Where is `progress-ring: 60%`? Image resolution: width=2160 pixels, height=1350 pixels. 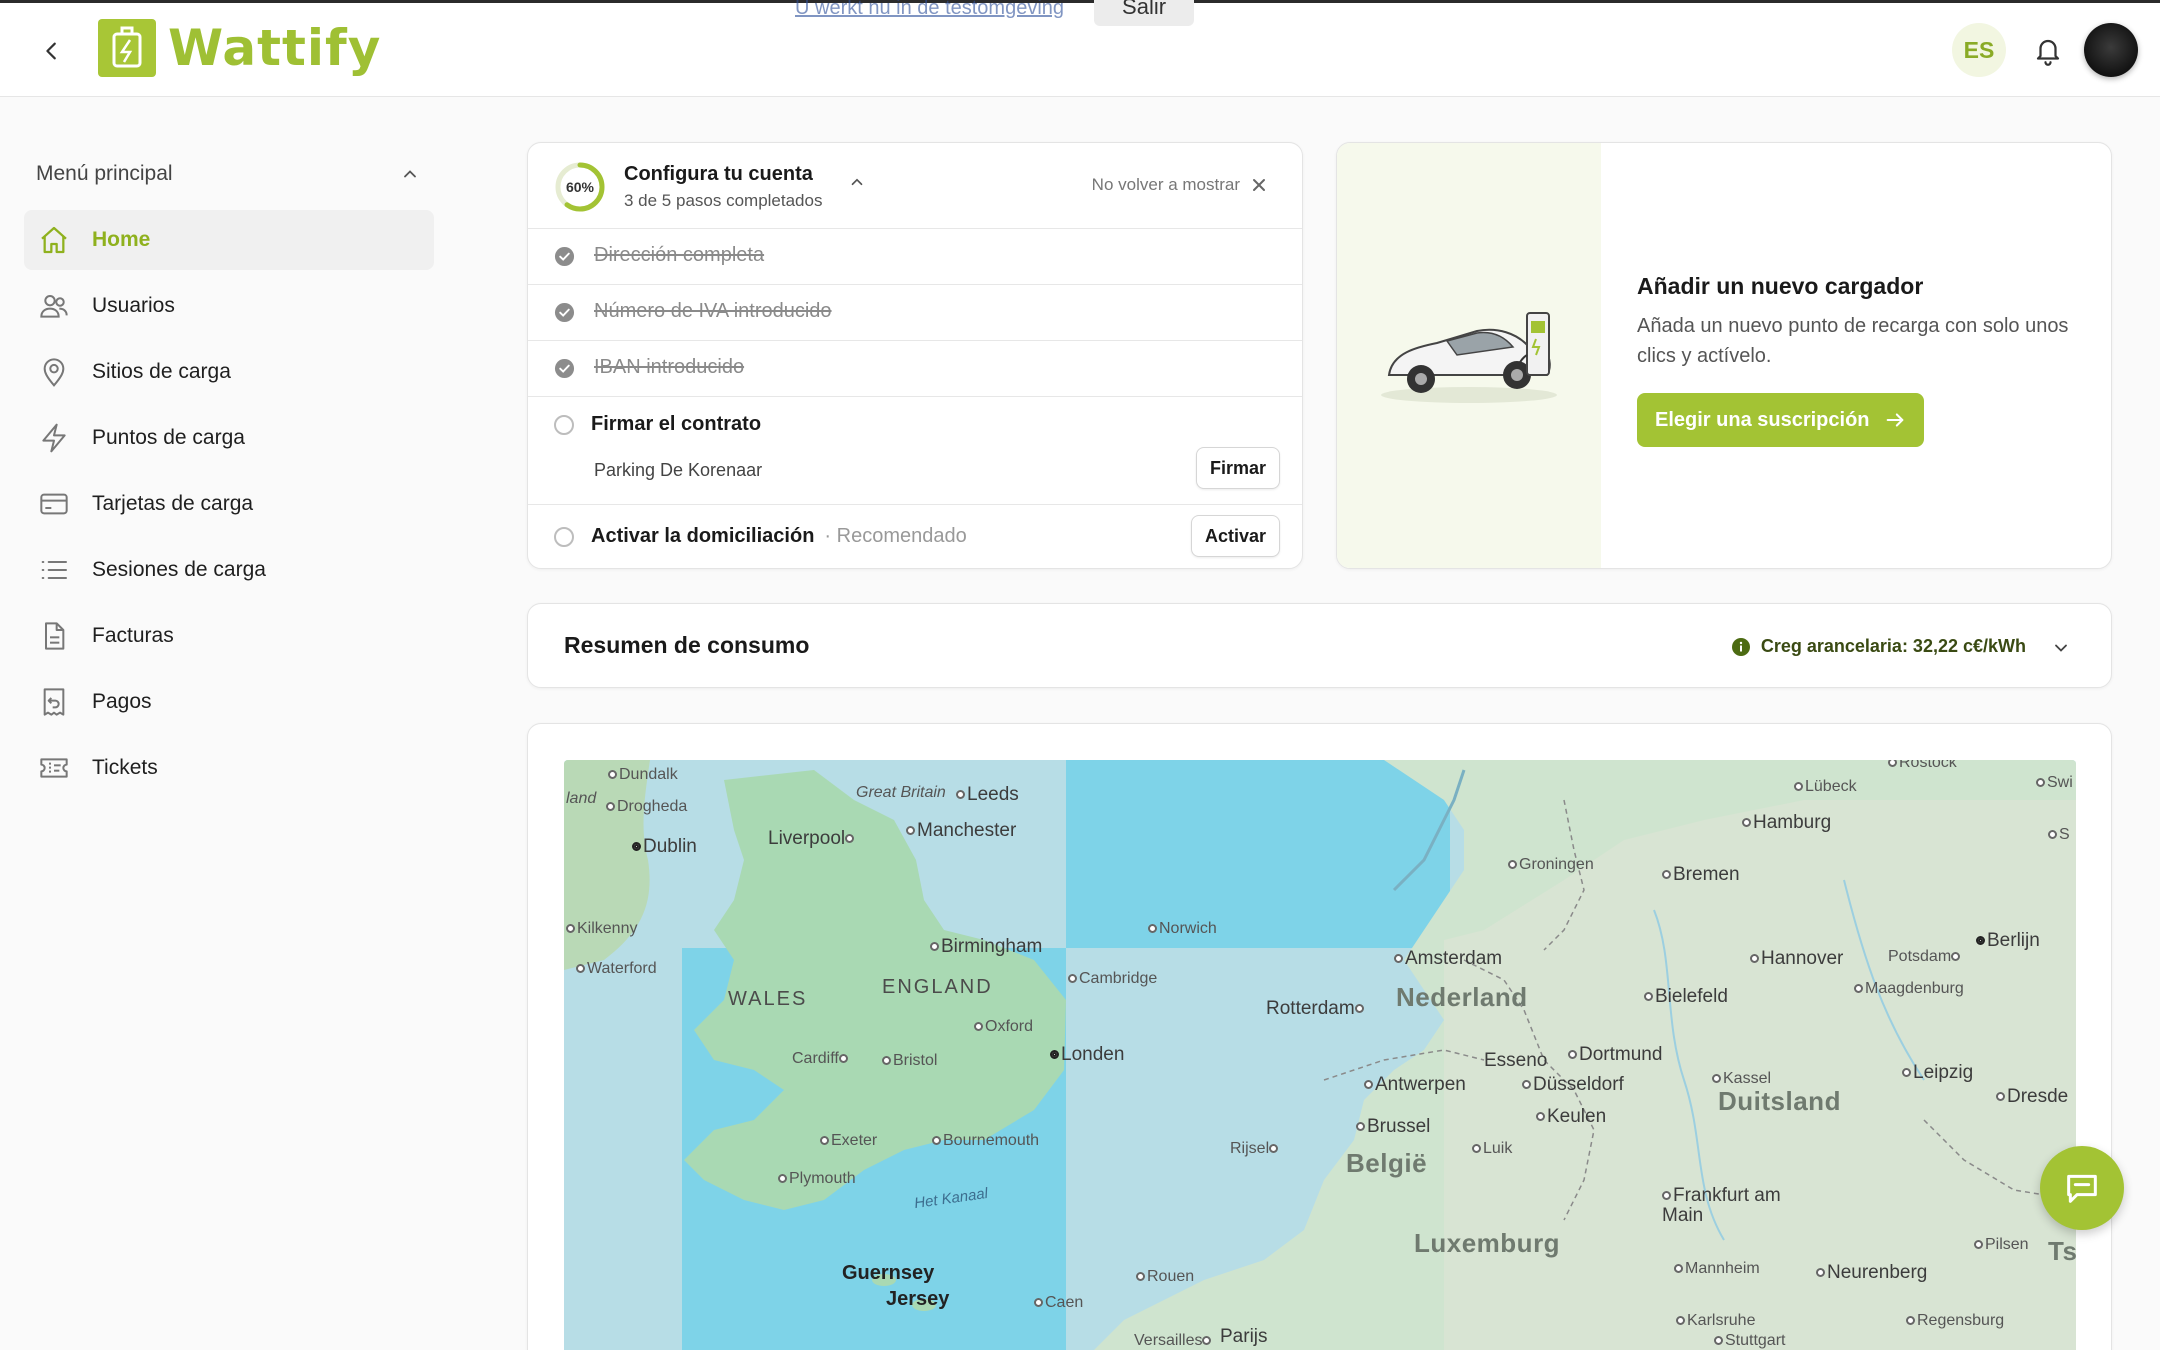 progress-ring: 60% is located at coordinates (580, 187).